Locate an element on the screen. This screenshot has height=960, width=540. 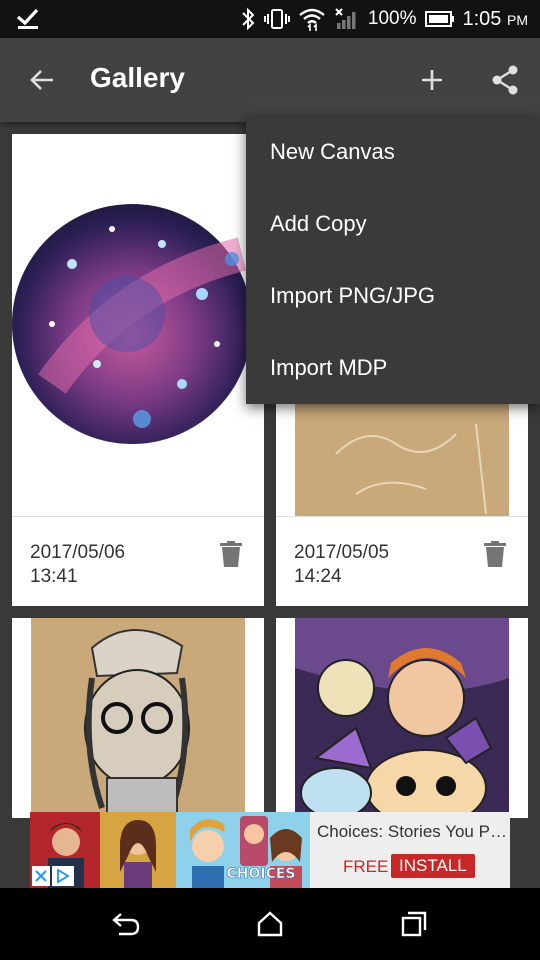
clock-time: 1:05 is located at coordinates (482, 18).